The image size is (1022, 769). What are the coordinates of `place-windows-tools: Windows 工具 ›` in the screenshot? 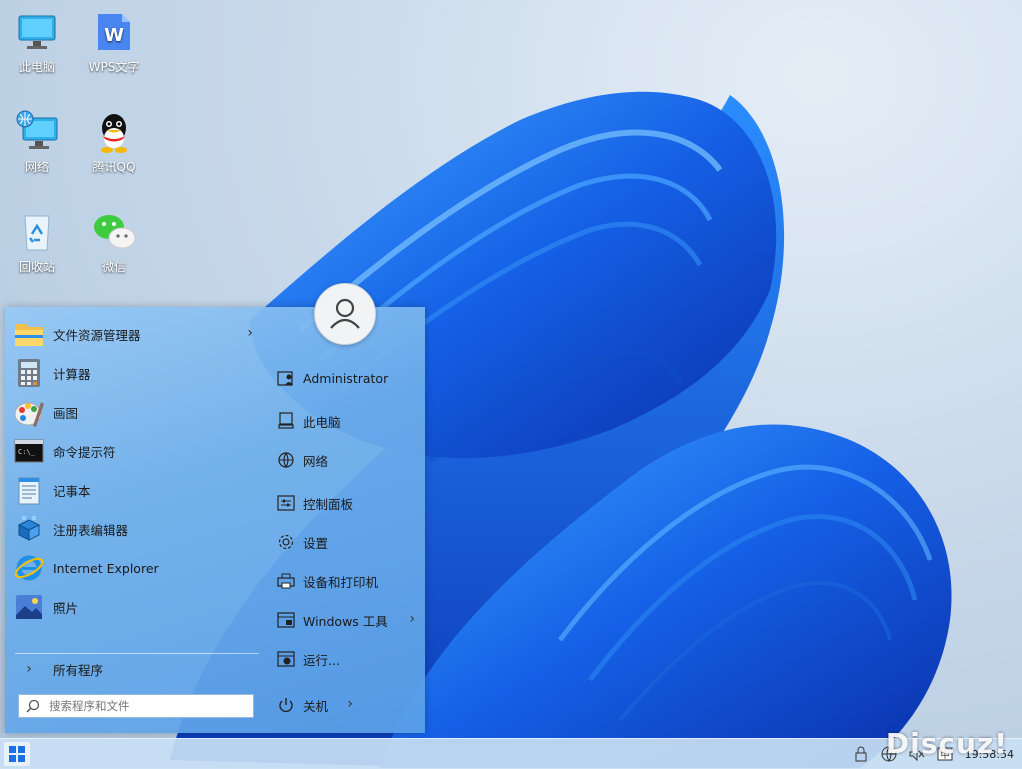 It's located at (348, 620).